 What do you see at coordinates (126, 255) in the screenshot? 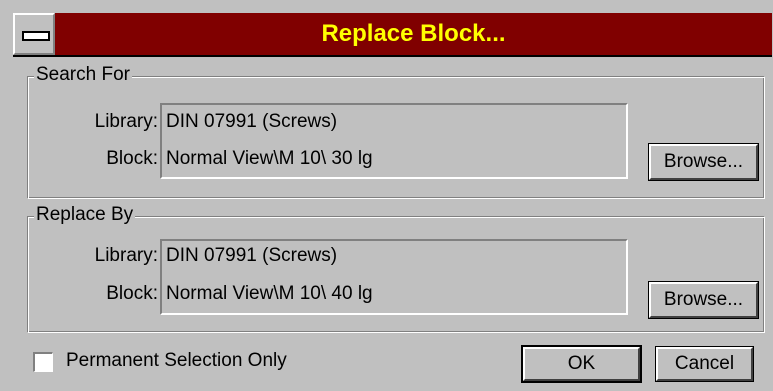
I see `replace-library-label: Library:` at bounding box center [126, 255].